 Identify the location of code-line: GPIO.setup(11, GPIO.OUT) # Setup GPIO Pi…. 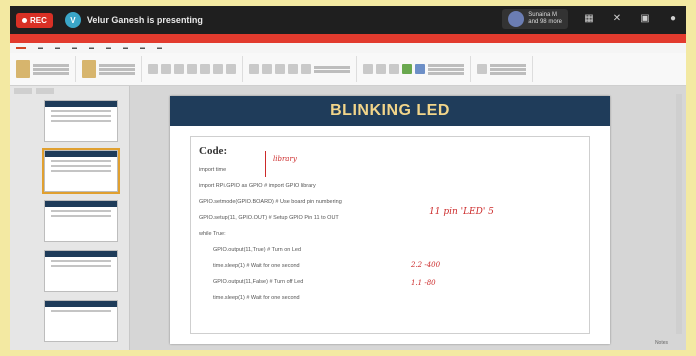
(269, 218).